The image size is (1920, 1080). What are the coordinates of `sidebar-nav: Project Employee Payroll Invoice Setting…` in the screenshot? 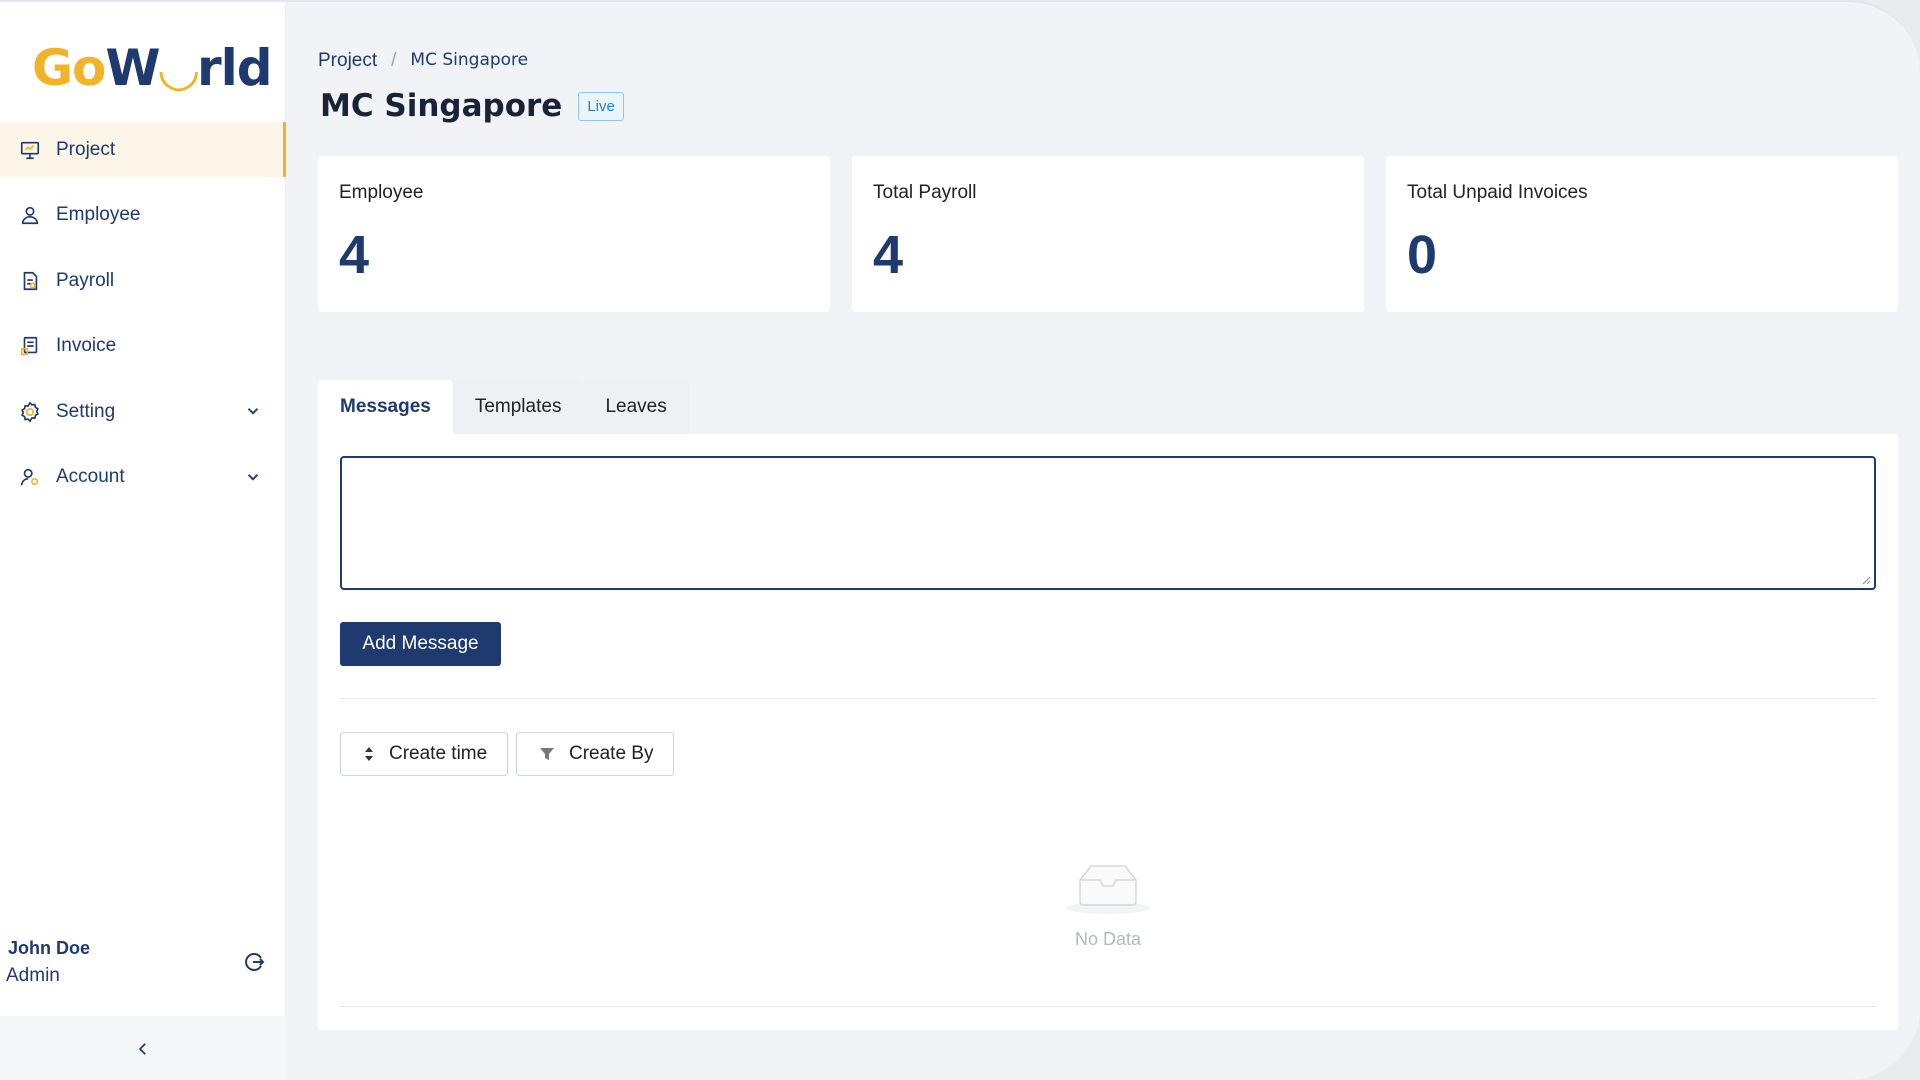 It's located at (143, 319).